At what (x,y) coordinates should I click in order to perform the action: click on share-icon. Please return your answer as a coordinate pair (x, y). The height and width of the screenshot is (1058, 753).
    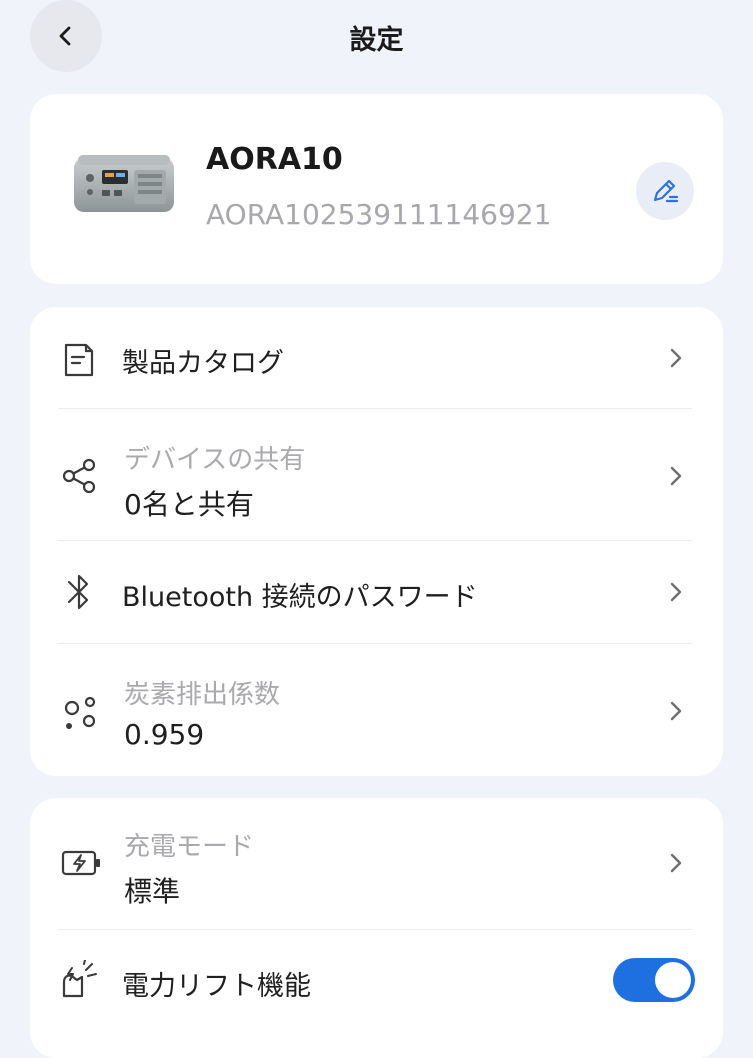
    Looking at the image, I should click on (79, 476).